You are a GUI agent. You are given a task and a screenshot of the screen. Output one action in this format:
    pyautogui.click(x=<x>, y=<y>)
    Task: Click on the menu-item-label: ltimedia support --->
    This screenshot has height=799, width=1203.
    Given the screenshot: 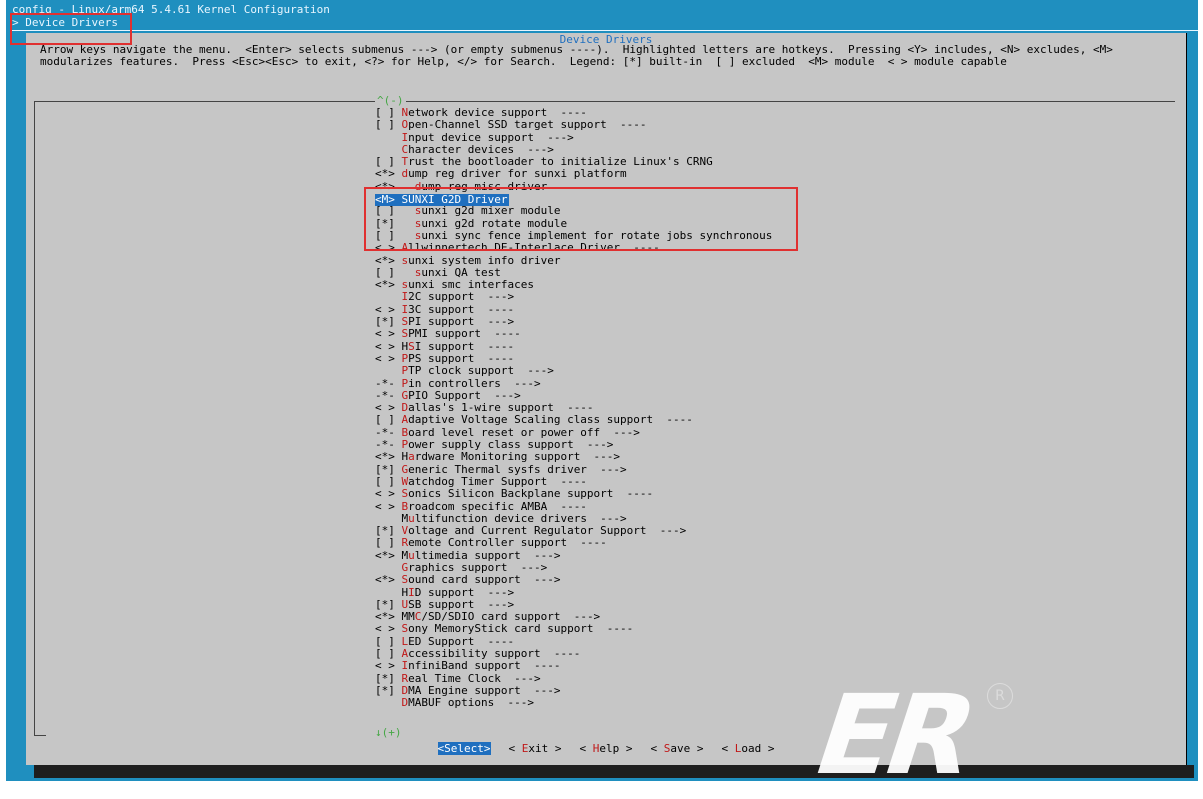 What is the action you would take?
    pyautogui.click(x=487, y=555)
    